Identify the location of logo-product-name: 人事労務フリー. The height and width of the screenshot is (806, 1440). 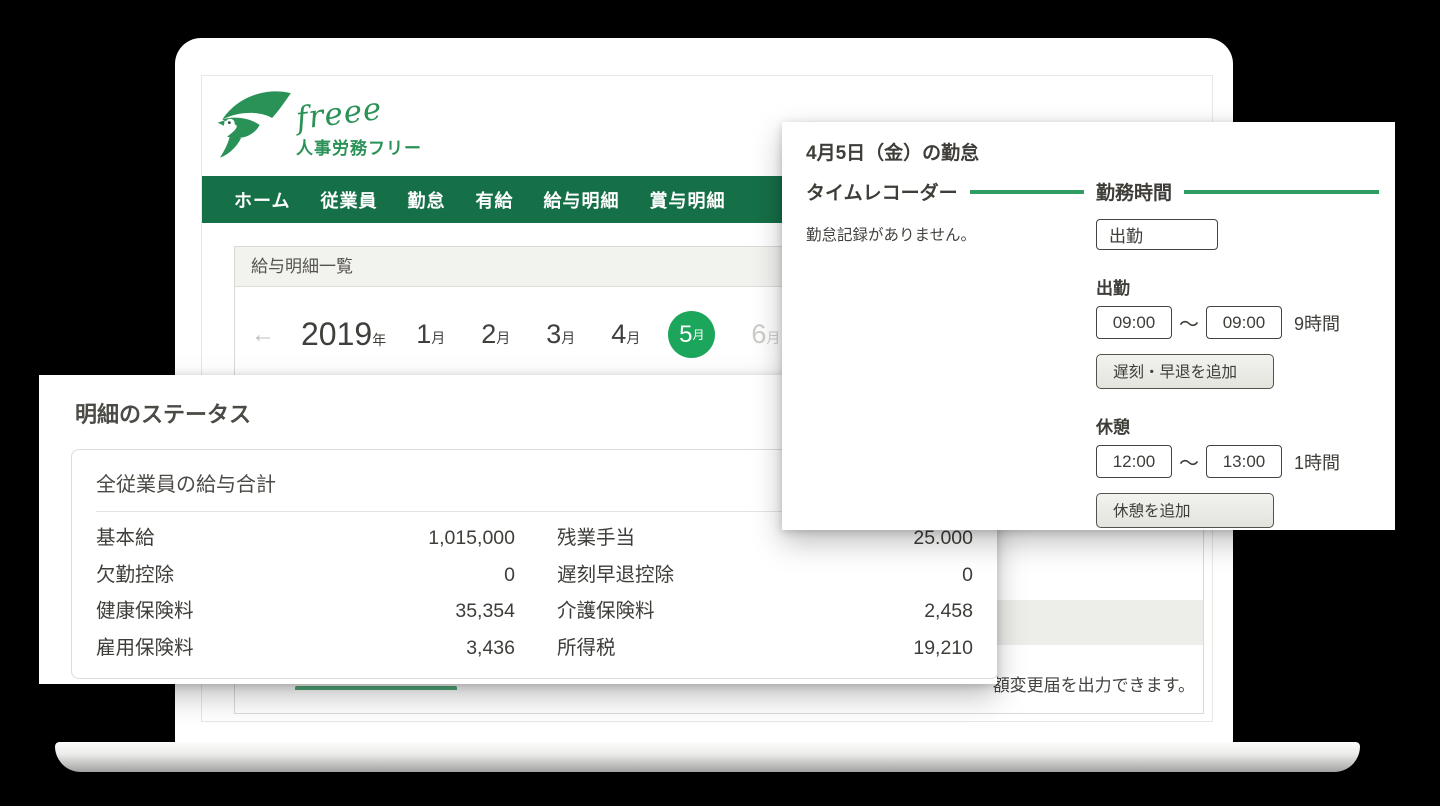
(359, 148).